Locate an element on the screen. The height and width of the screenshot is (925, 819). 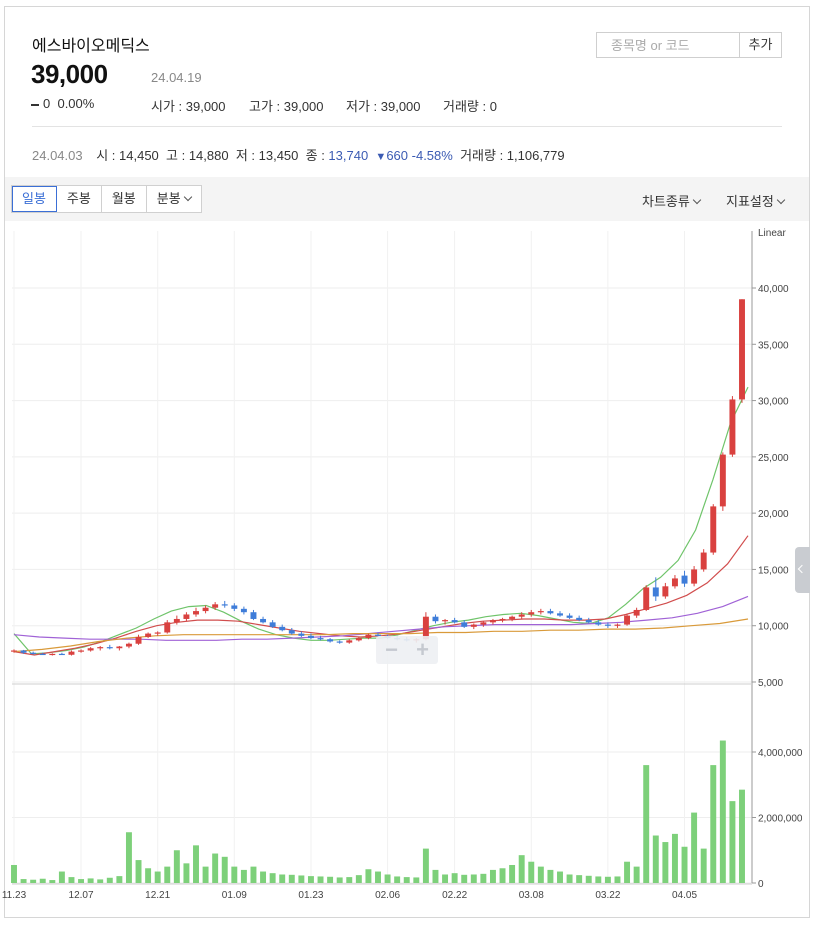
volume-tick-label: 2,000,000 is located at coordinates (780, 819).